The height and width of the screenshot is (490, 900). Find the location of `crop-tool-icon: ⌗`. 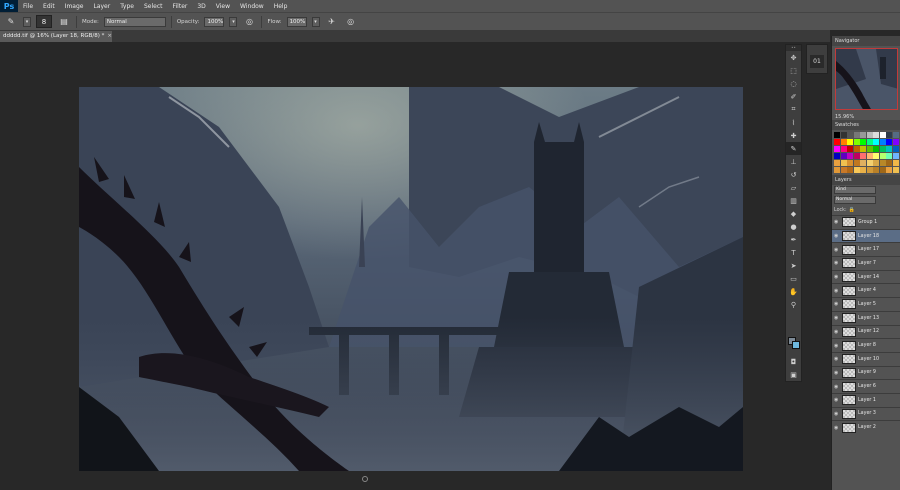

crop-tool-icon: ⌗ is located at coordinates (793, 109).